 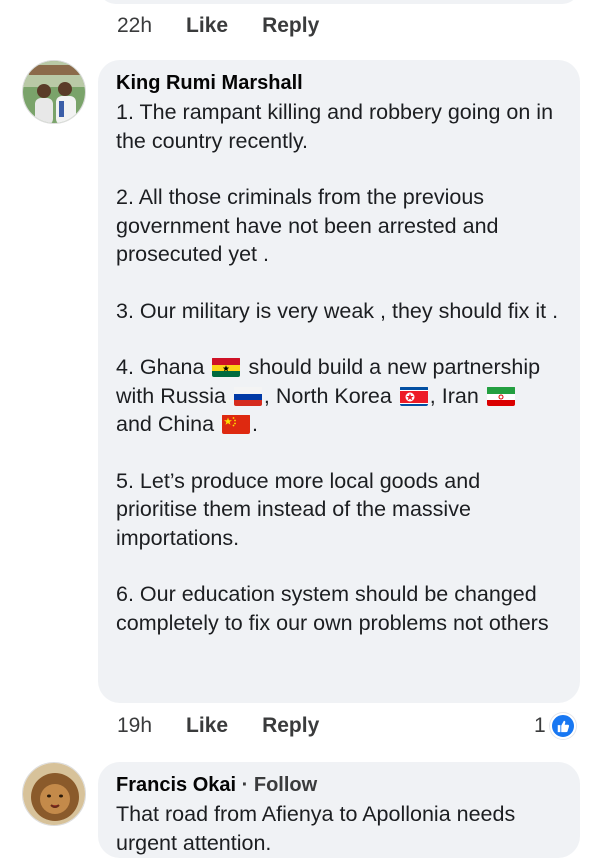 What do you see at coordinates (235, 26) in the screenshot?
I see `previous-comment-actions: 22h Like Reply` at bounding box center [235, 26].